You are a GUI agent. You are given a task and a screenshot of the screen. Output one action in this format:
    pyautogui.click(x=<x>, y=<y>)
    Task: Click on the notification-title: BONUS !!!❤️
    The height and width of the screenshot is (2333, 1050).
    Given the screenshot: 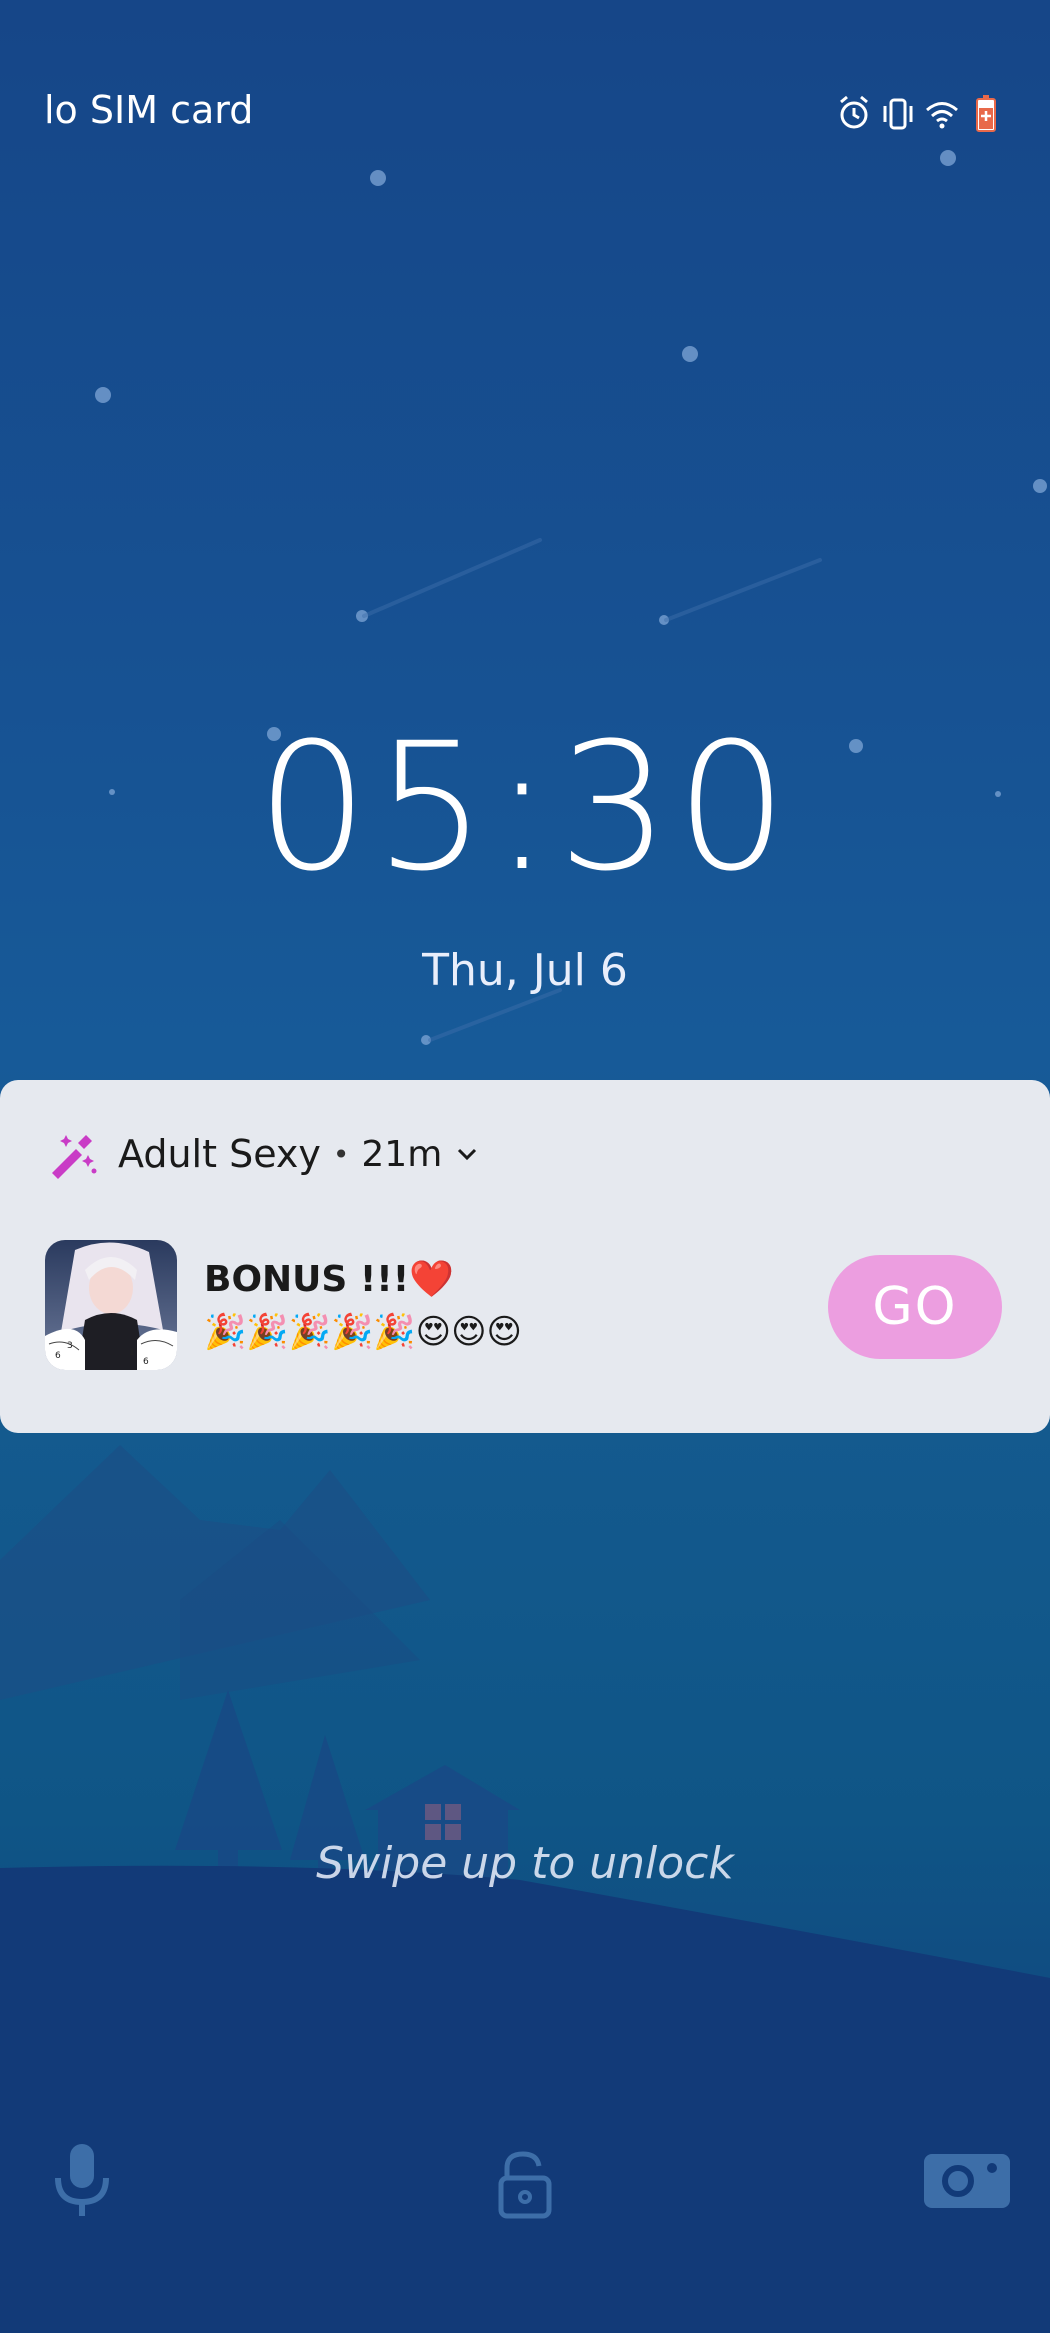 What is the action you would take?
    pyautogui.click(x=329, y=1279)
    